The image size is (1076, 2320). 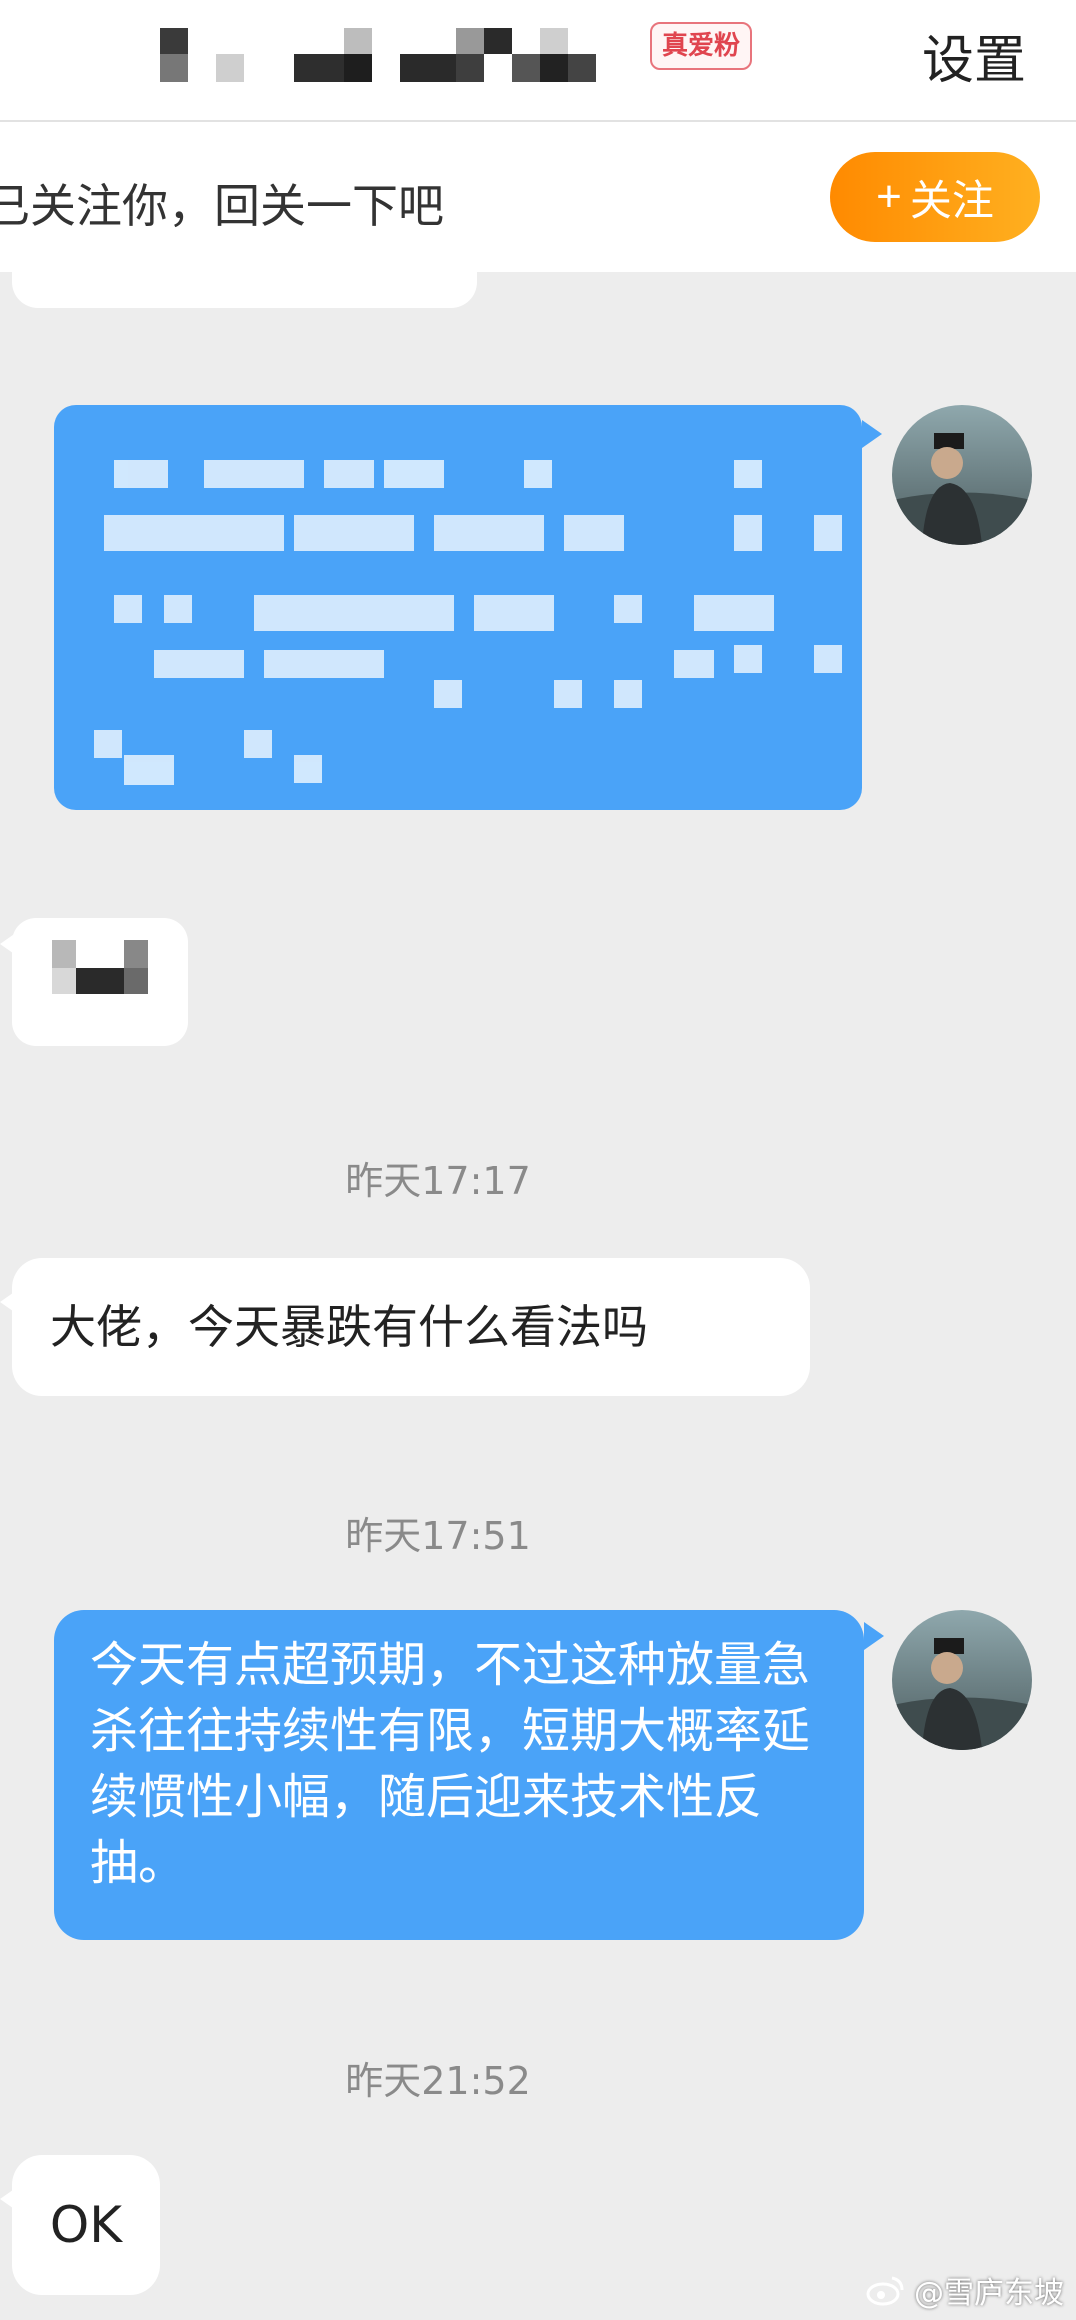 I want to click on message-timestamp: 昨天17:17, so click(x=438, y=1181).